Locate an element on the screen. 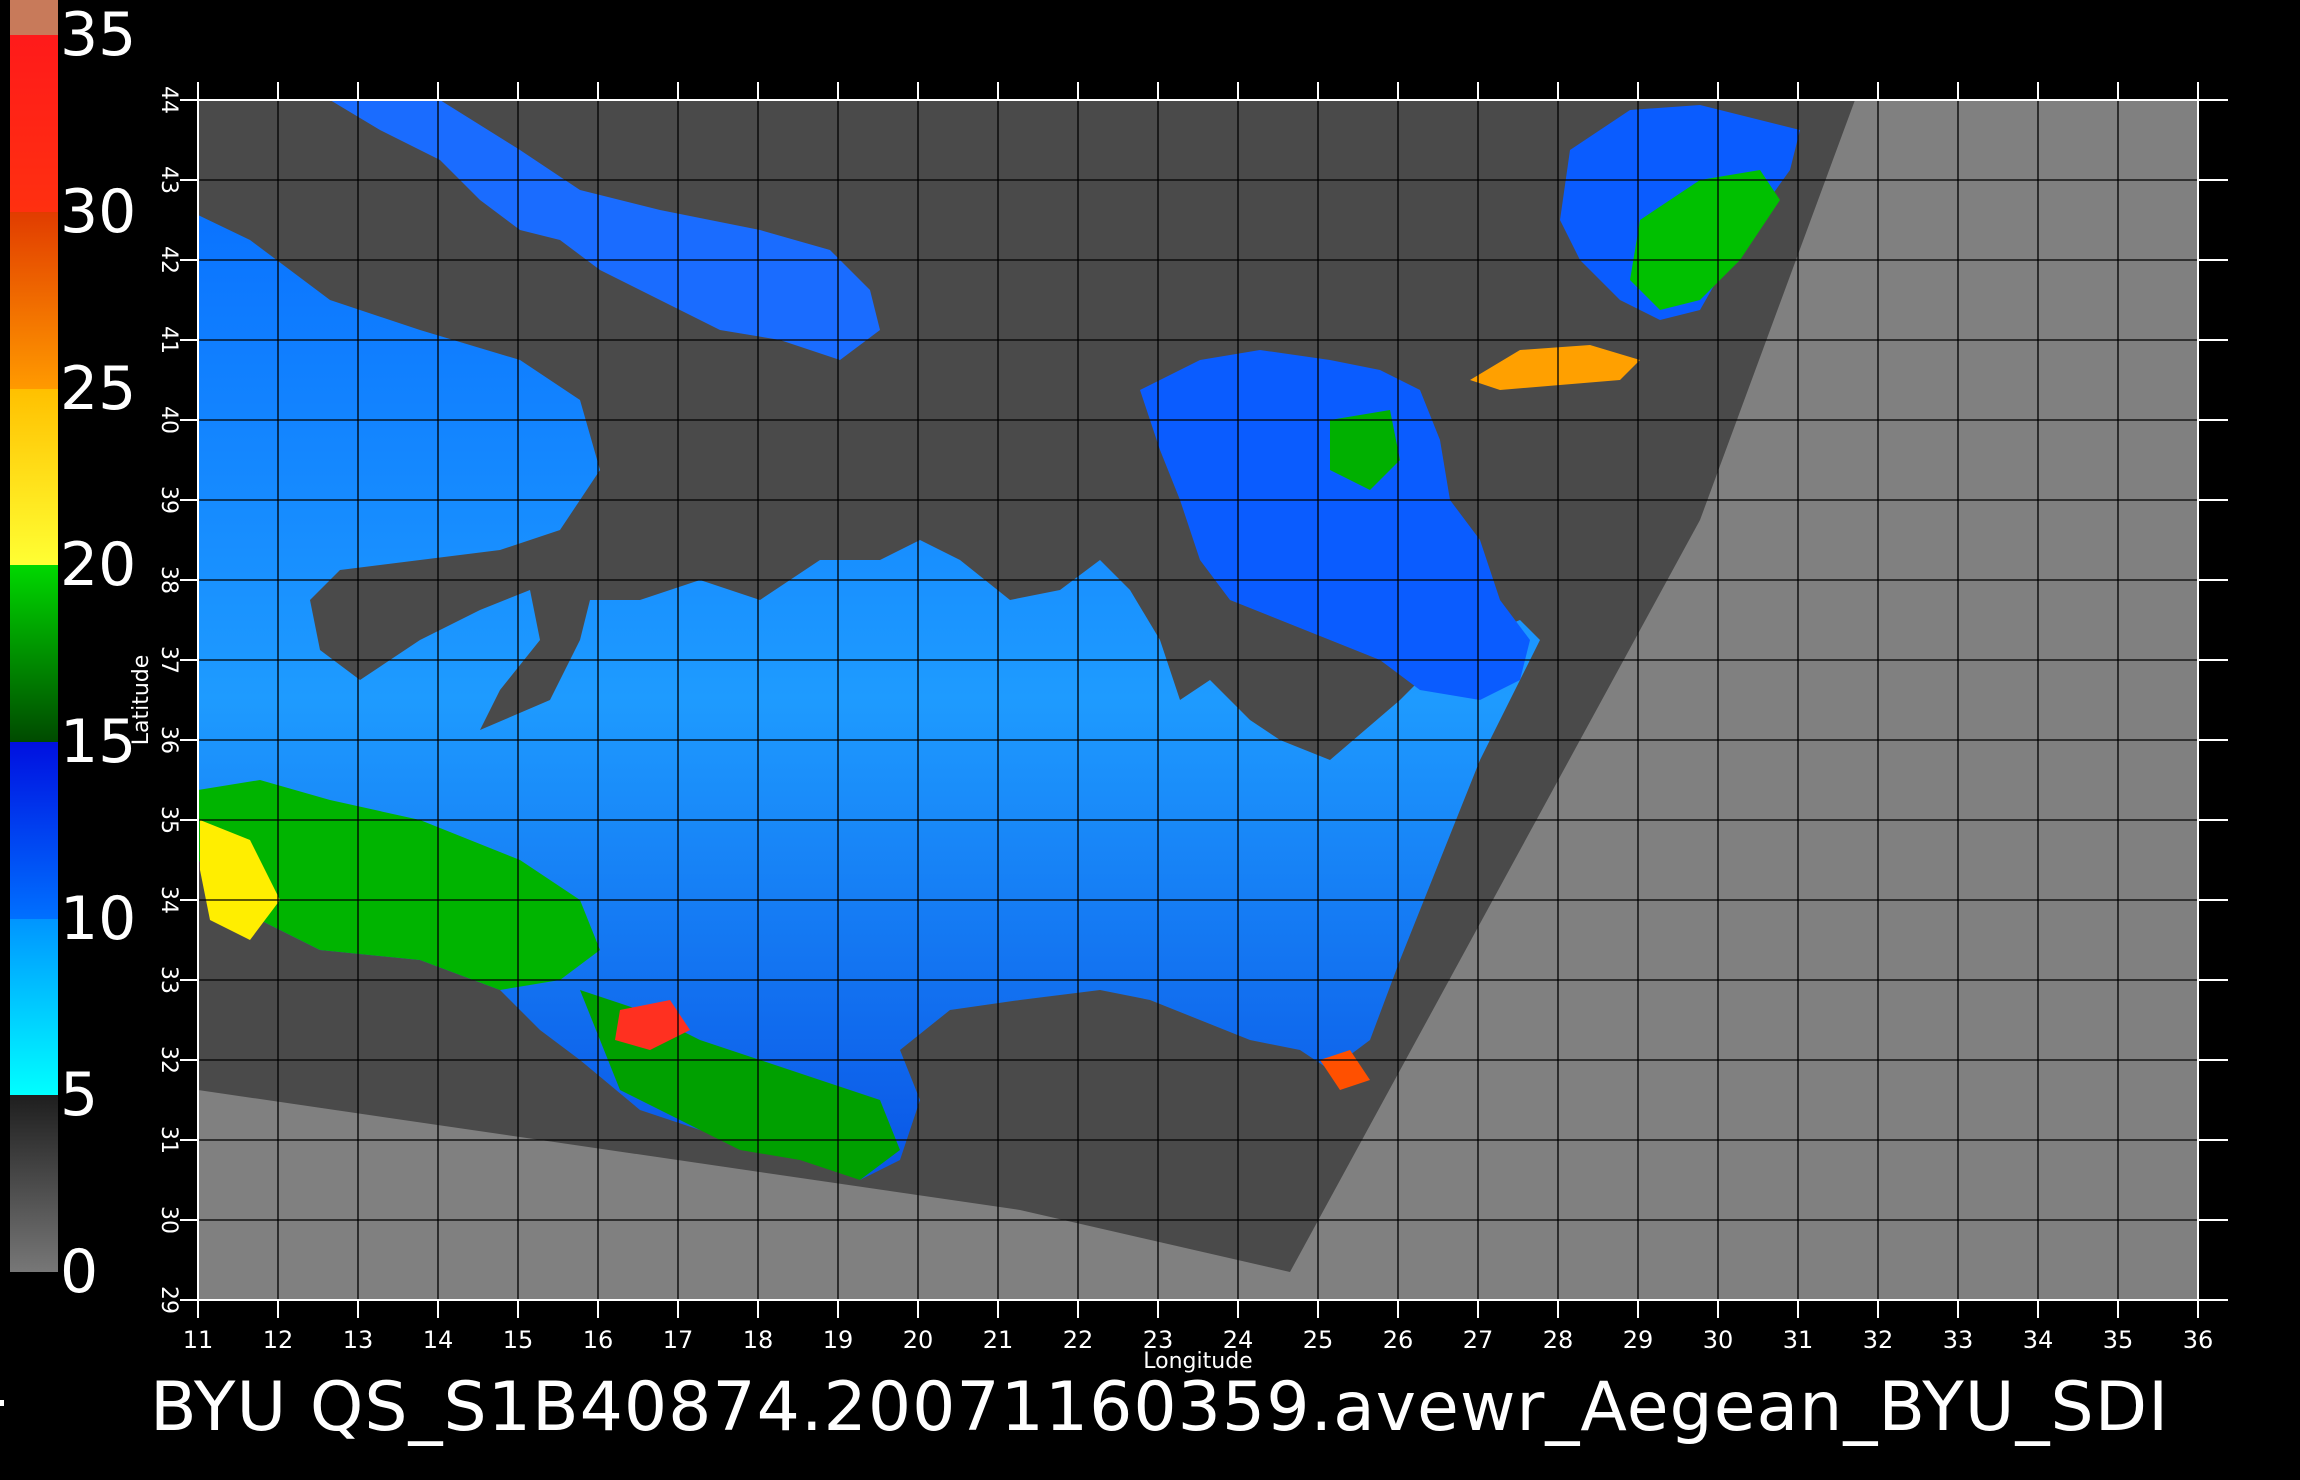 This screenshot has height=1480, width=2300. latitude-tick-label: 40 is located at coordinates (168, 420).